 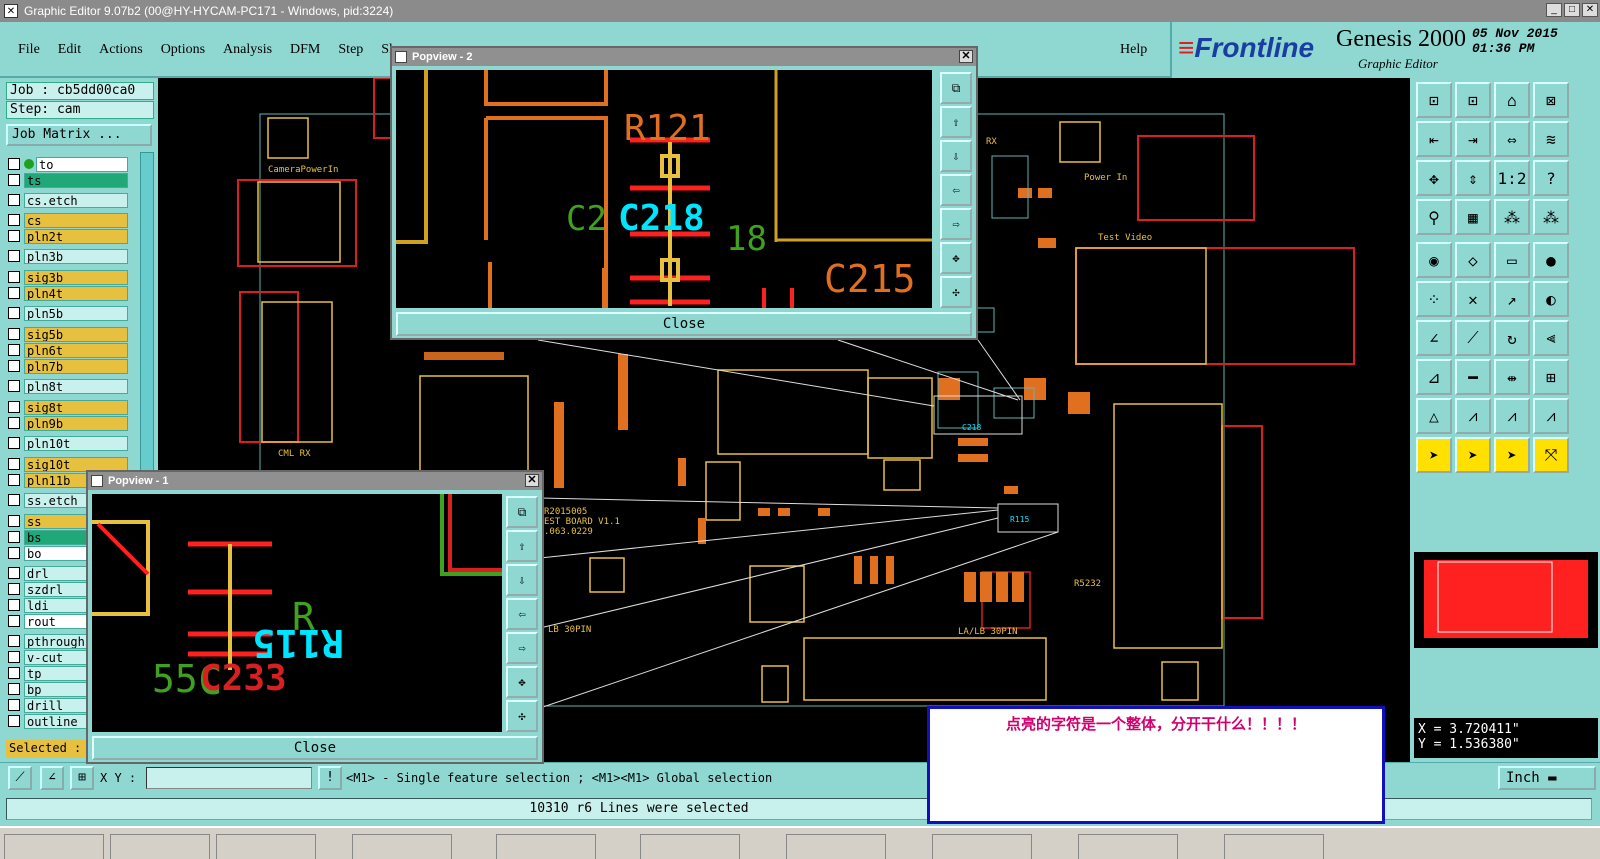 I want to click on layer-row: pln2t, so click(x=68, y=236).